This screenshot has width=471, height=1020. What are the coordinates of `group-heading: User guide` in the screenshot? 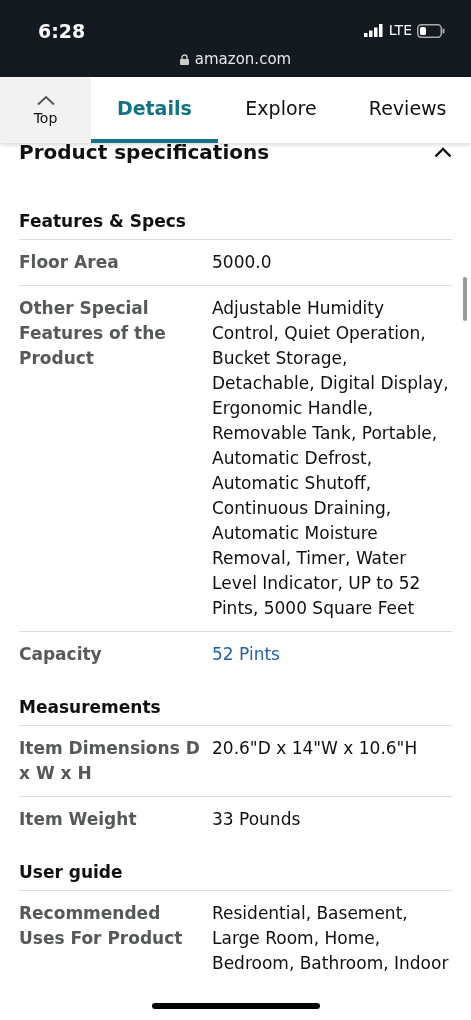 It's located at (235, 875).